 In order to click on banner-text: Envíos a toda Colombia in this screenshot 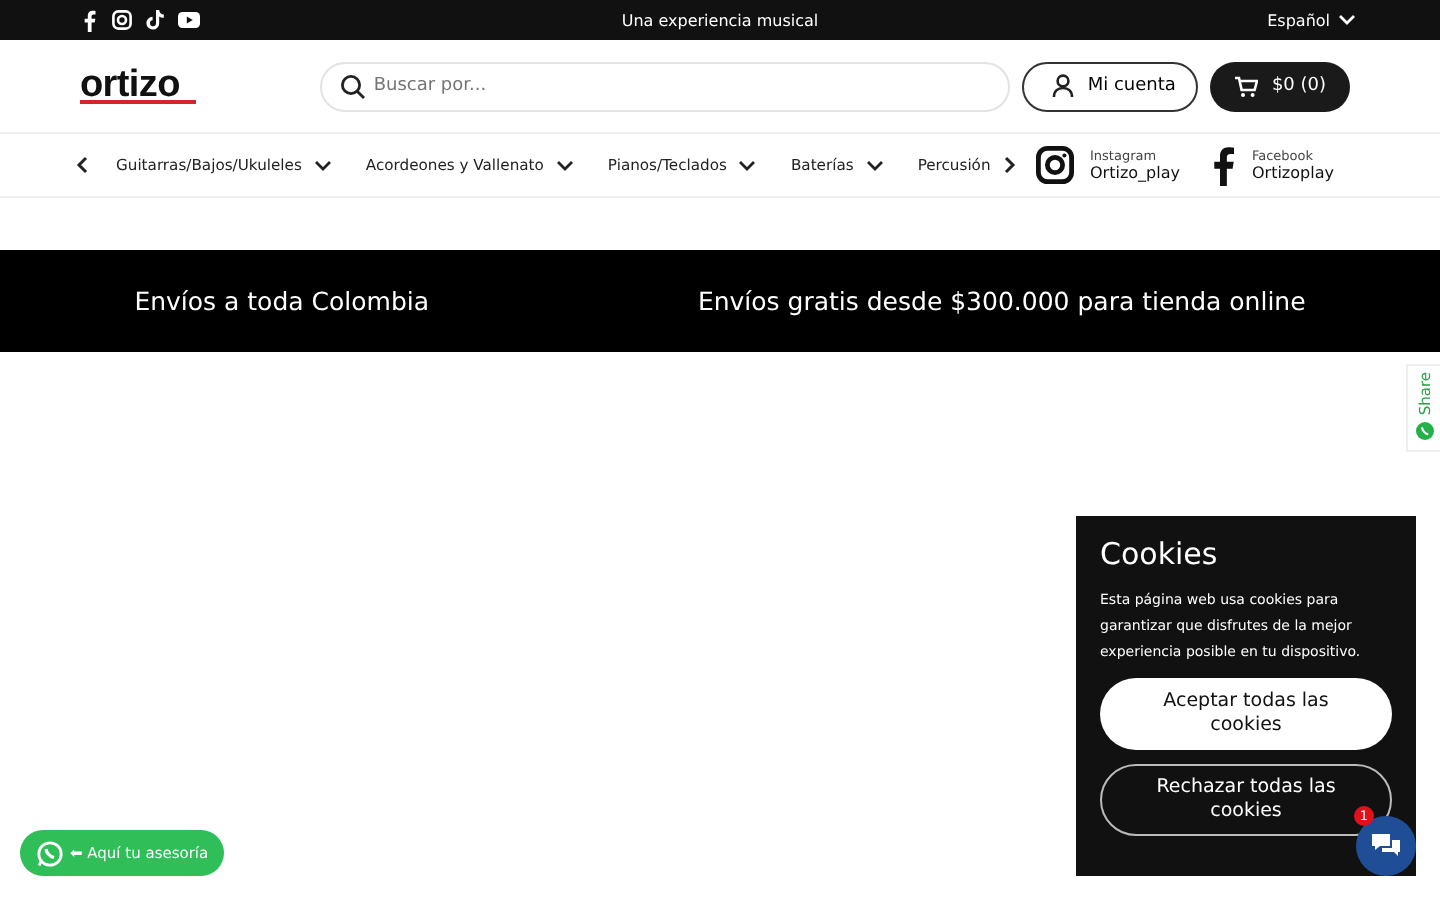, I will do `click(282, 301)`.